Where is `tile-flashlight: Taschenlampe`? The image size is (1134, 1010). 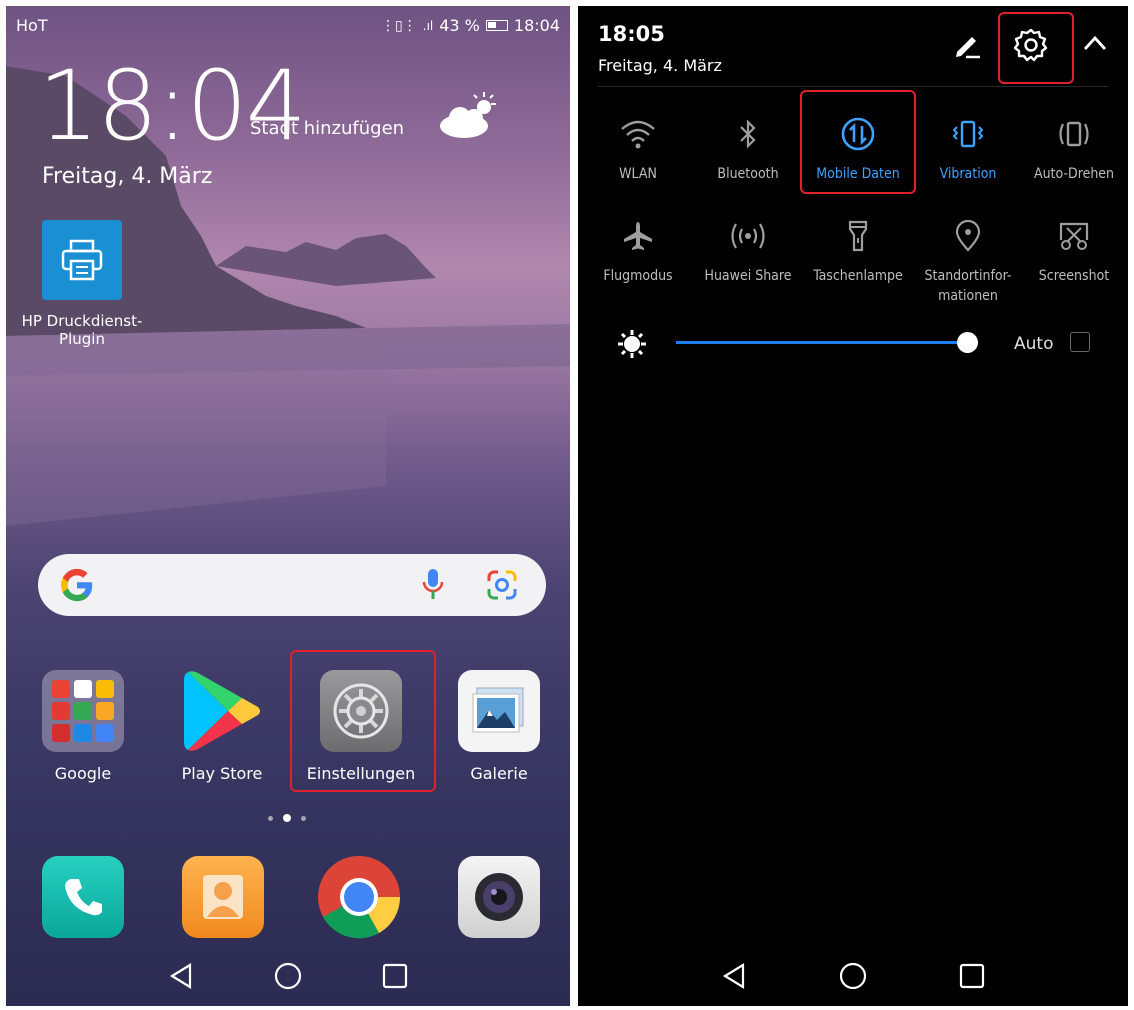
tile-flashlight: Taschenlampe is located at coordinates (858, 251).